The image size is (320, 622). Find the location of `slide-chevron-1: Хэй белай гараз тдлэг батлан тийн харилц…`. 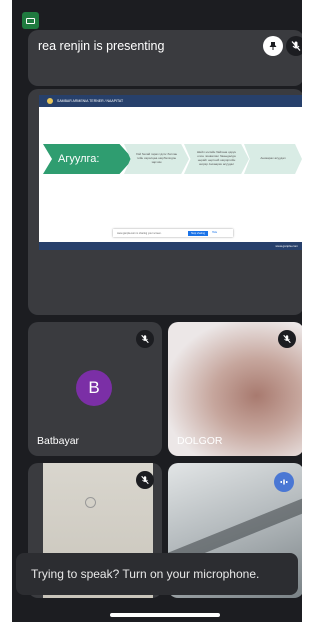

slide-chevron-1: Хэй белай гараз тдлэг батлан тийн харилц… is located at coordinates (156, 159).